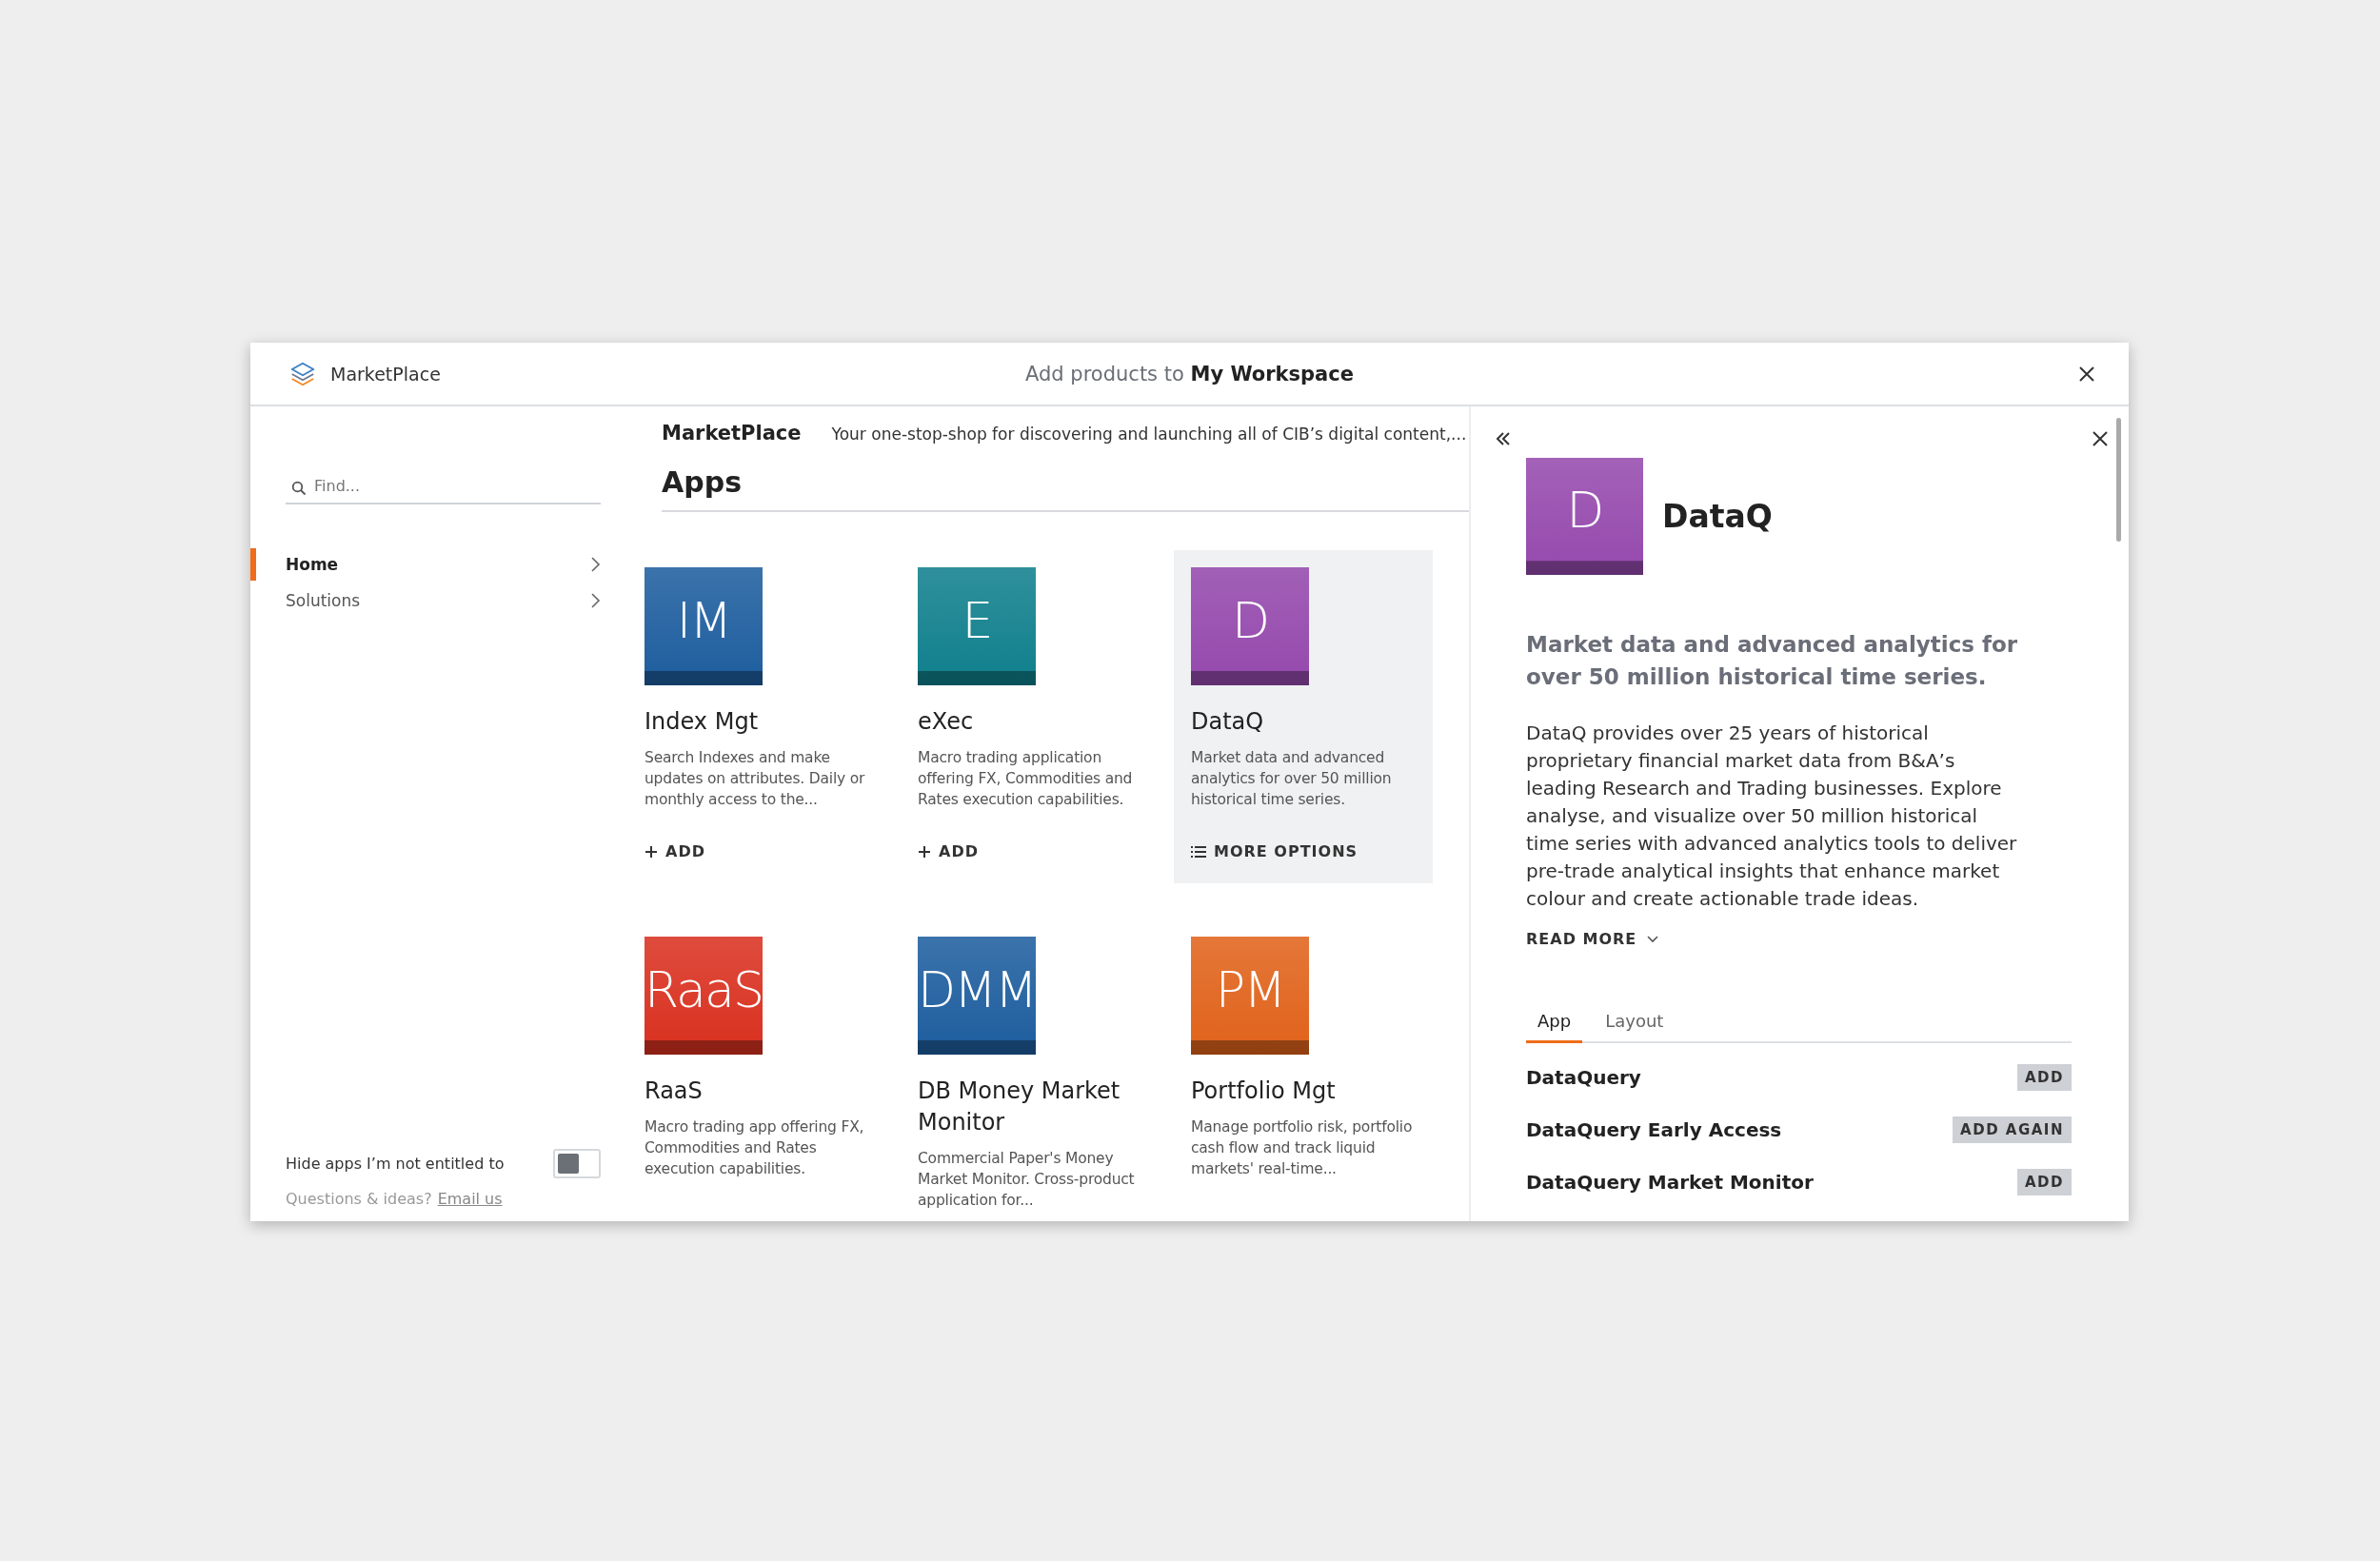 The image size is (2380, 1561). What do you see at coordinates (1189, 373) in the screenshot?
I see `window-title: Add products to My Workspace` at bounding box center [1189, 373].